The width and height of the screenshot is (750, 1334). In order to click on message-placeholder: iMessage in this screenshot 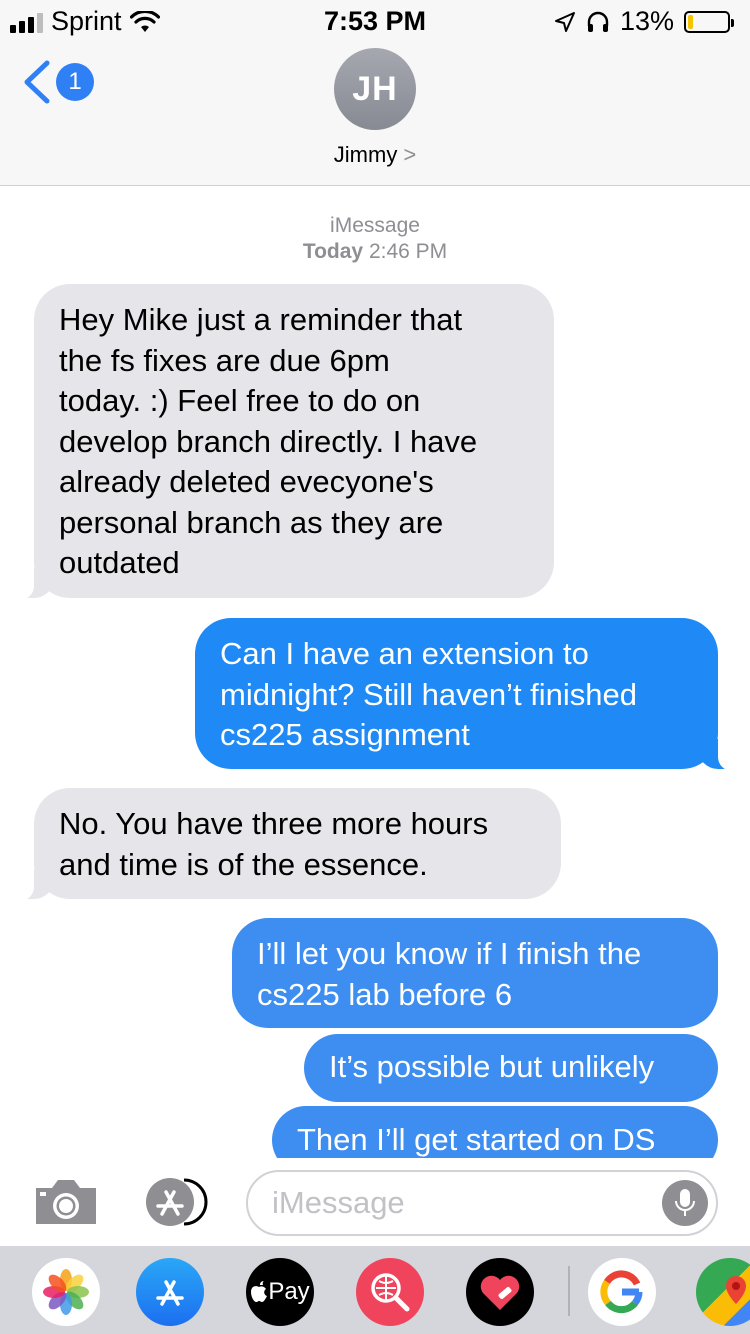, I will do `click(338, 1202)`.